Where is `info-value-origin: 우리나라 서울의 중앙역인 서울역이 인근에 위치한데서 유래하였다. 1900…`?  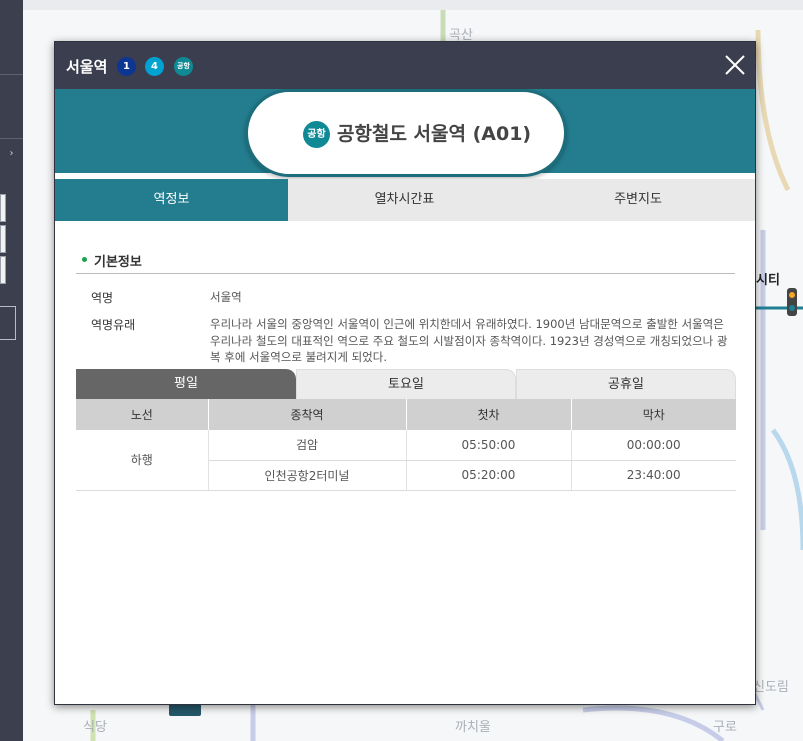 info-value-origin: 우리나라 서울의 중앙역인 서울역이 인근에 위치한데서 유래하였다. 1900… is located at coordinates (469, 340).